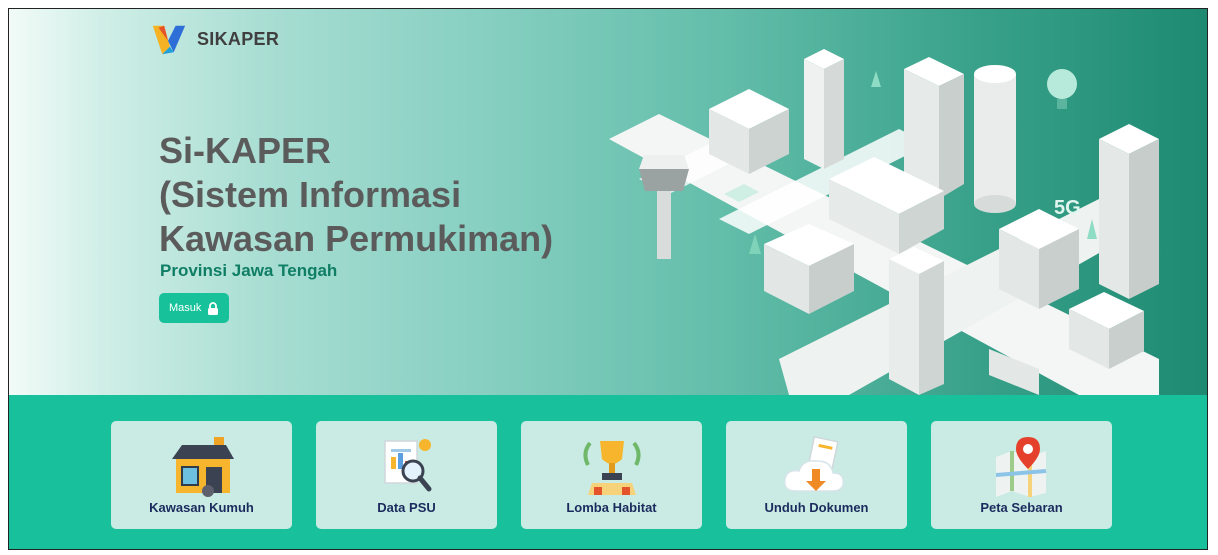  What do you see at coordinates (185, 308) in the screenshot?
I see `login-label: Masuk` at bounding box center [185, 308].